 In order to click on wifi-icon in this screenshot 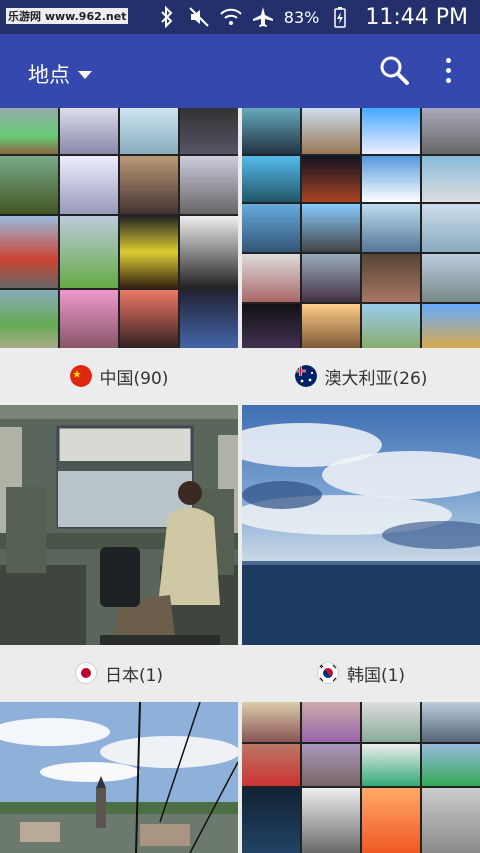, I will do `click(231, 17)`.